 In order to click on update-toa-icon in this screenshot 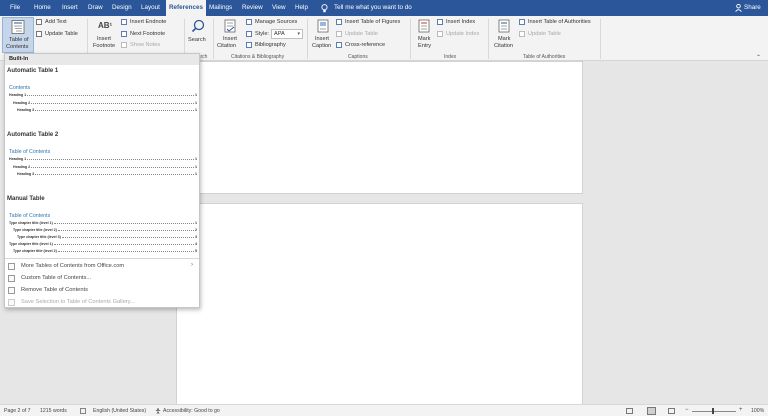, I will do `click(522, 34)`.